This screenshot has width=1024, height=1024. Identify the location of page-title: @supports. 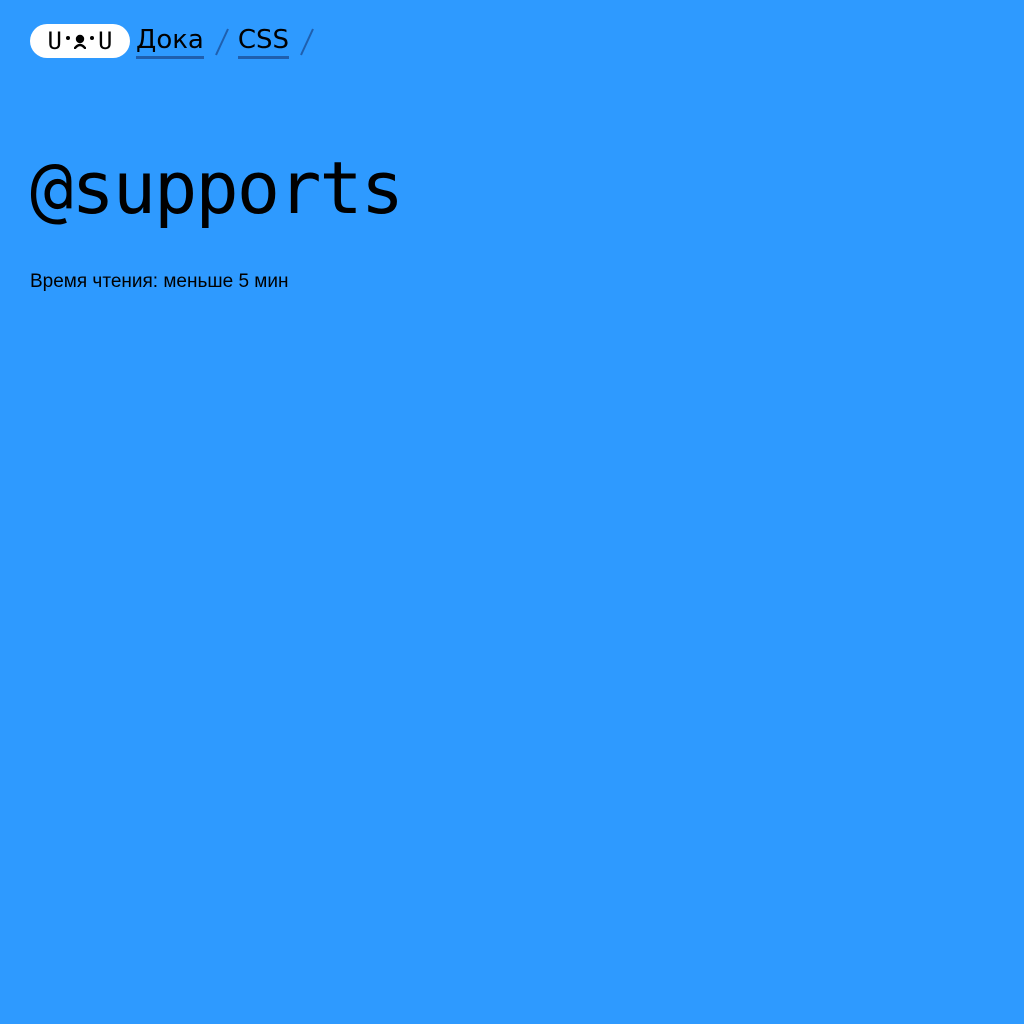
(217, 188).